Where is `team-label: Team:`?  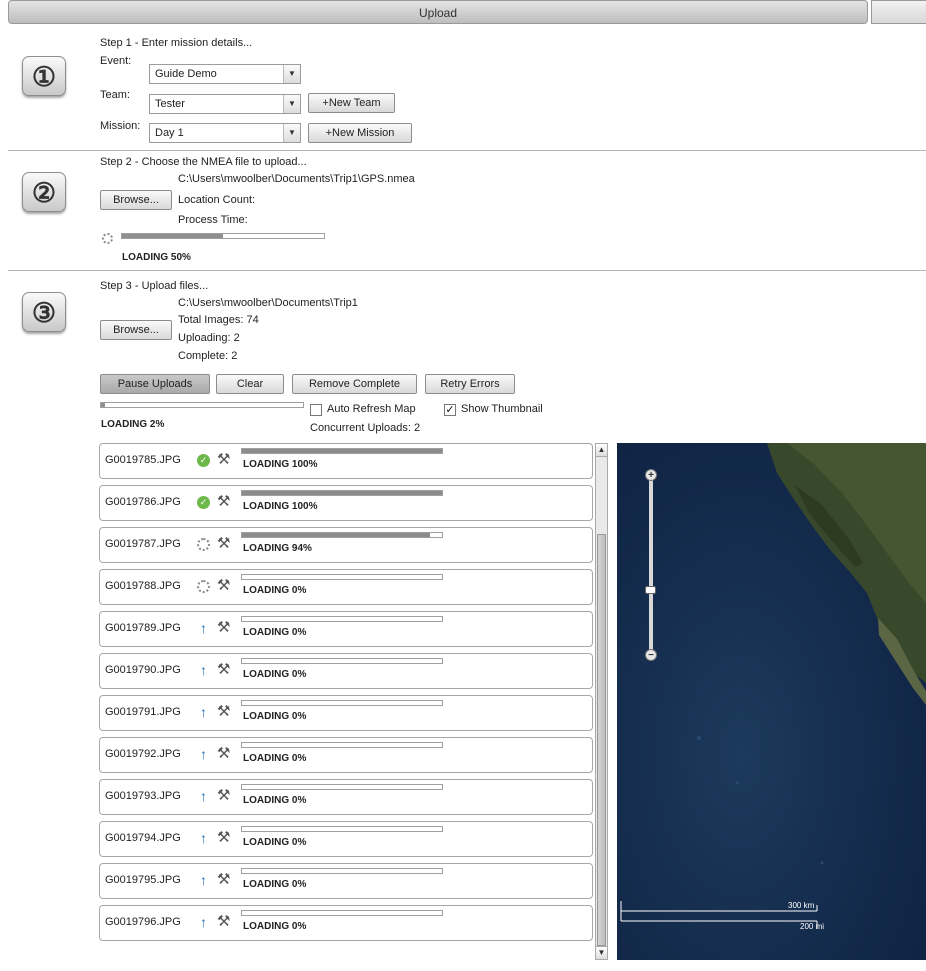 team-label: Team: is located at coordinates (115, 95).